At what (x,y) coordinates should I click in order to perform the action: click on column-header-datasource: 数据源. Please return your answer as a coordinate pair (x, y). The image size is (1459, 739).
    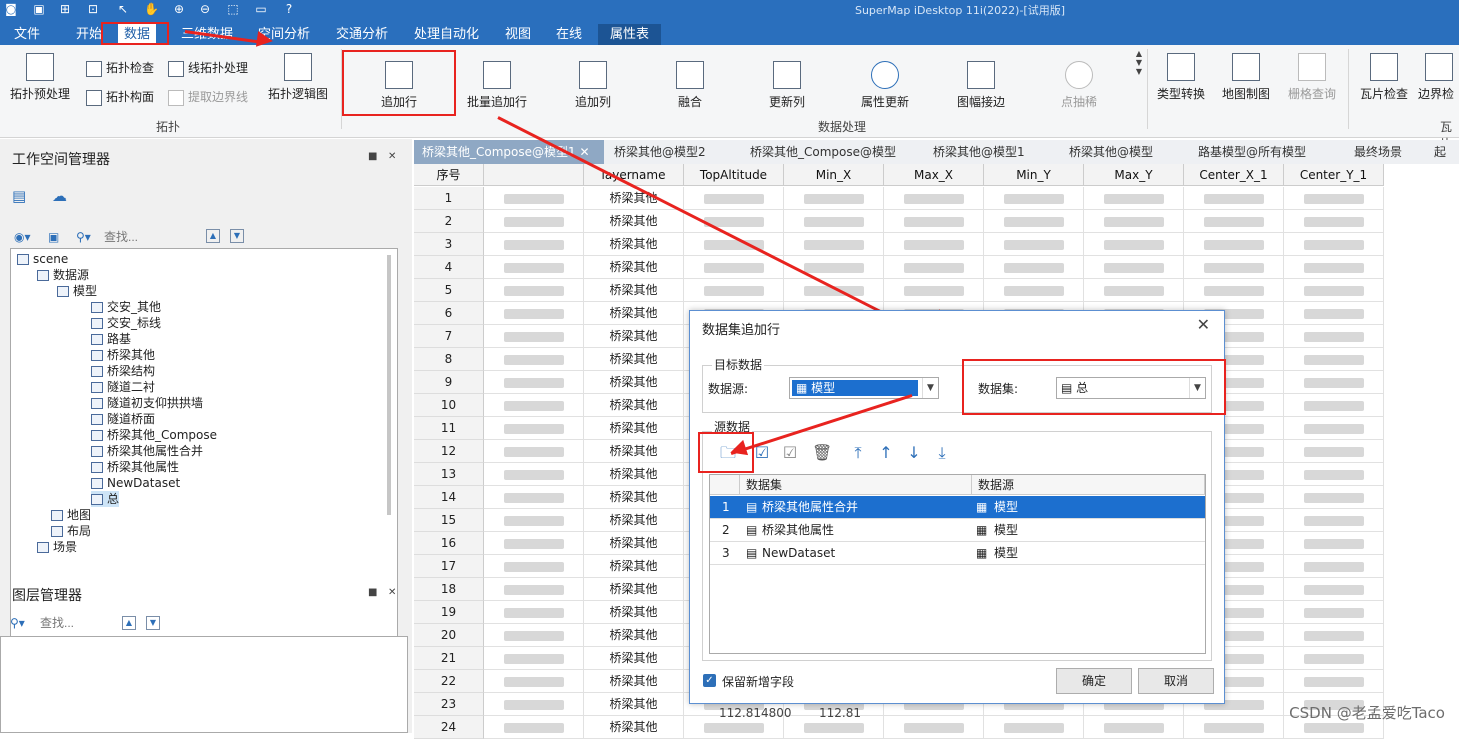
    Looking at the image, I should click on (1088, 485).